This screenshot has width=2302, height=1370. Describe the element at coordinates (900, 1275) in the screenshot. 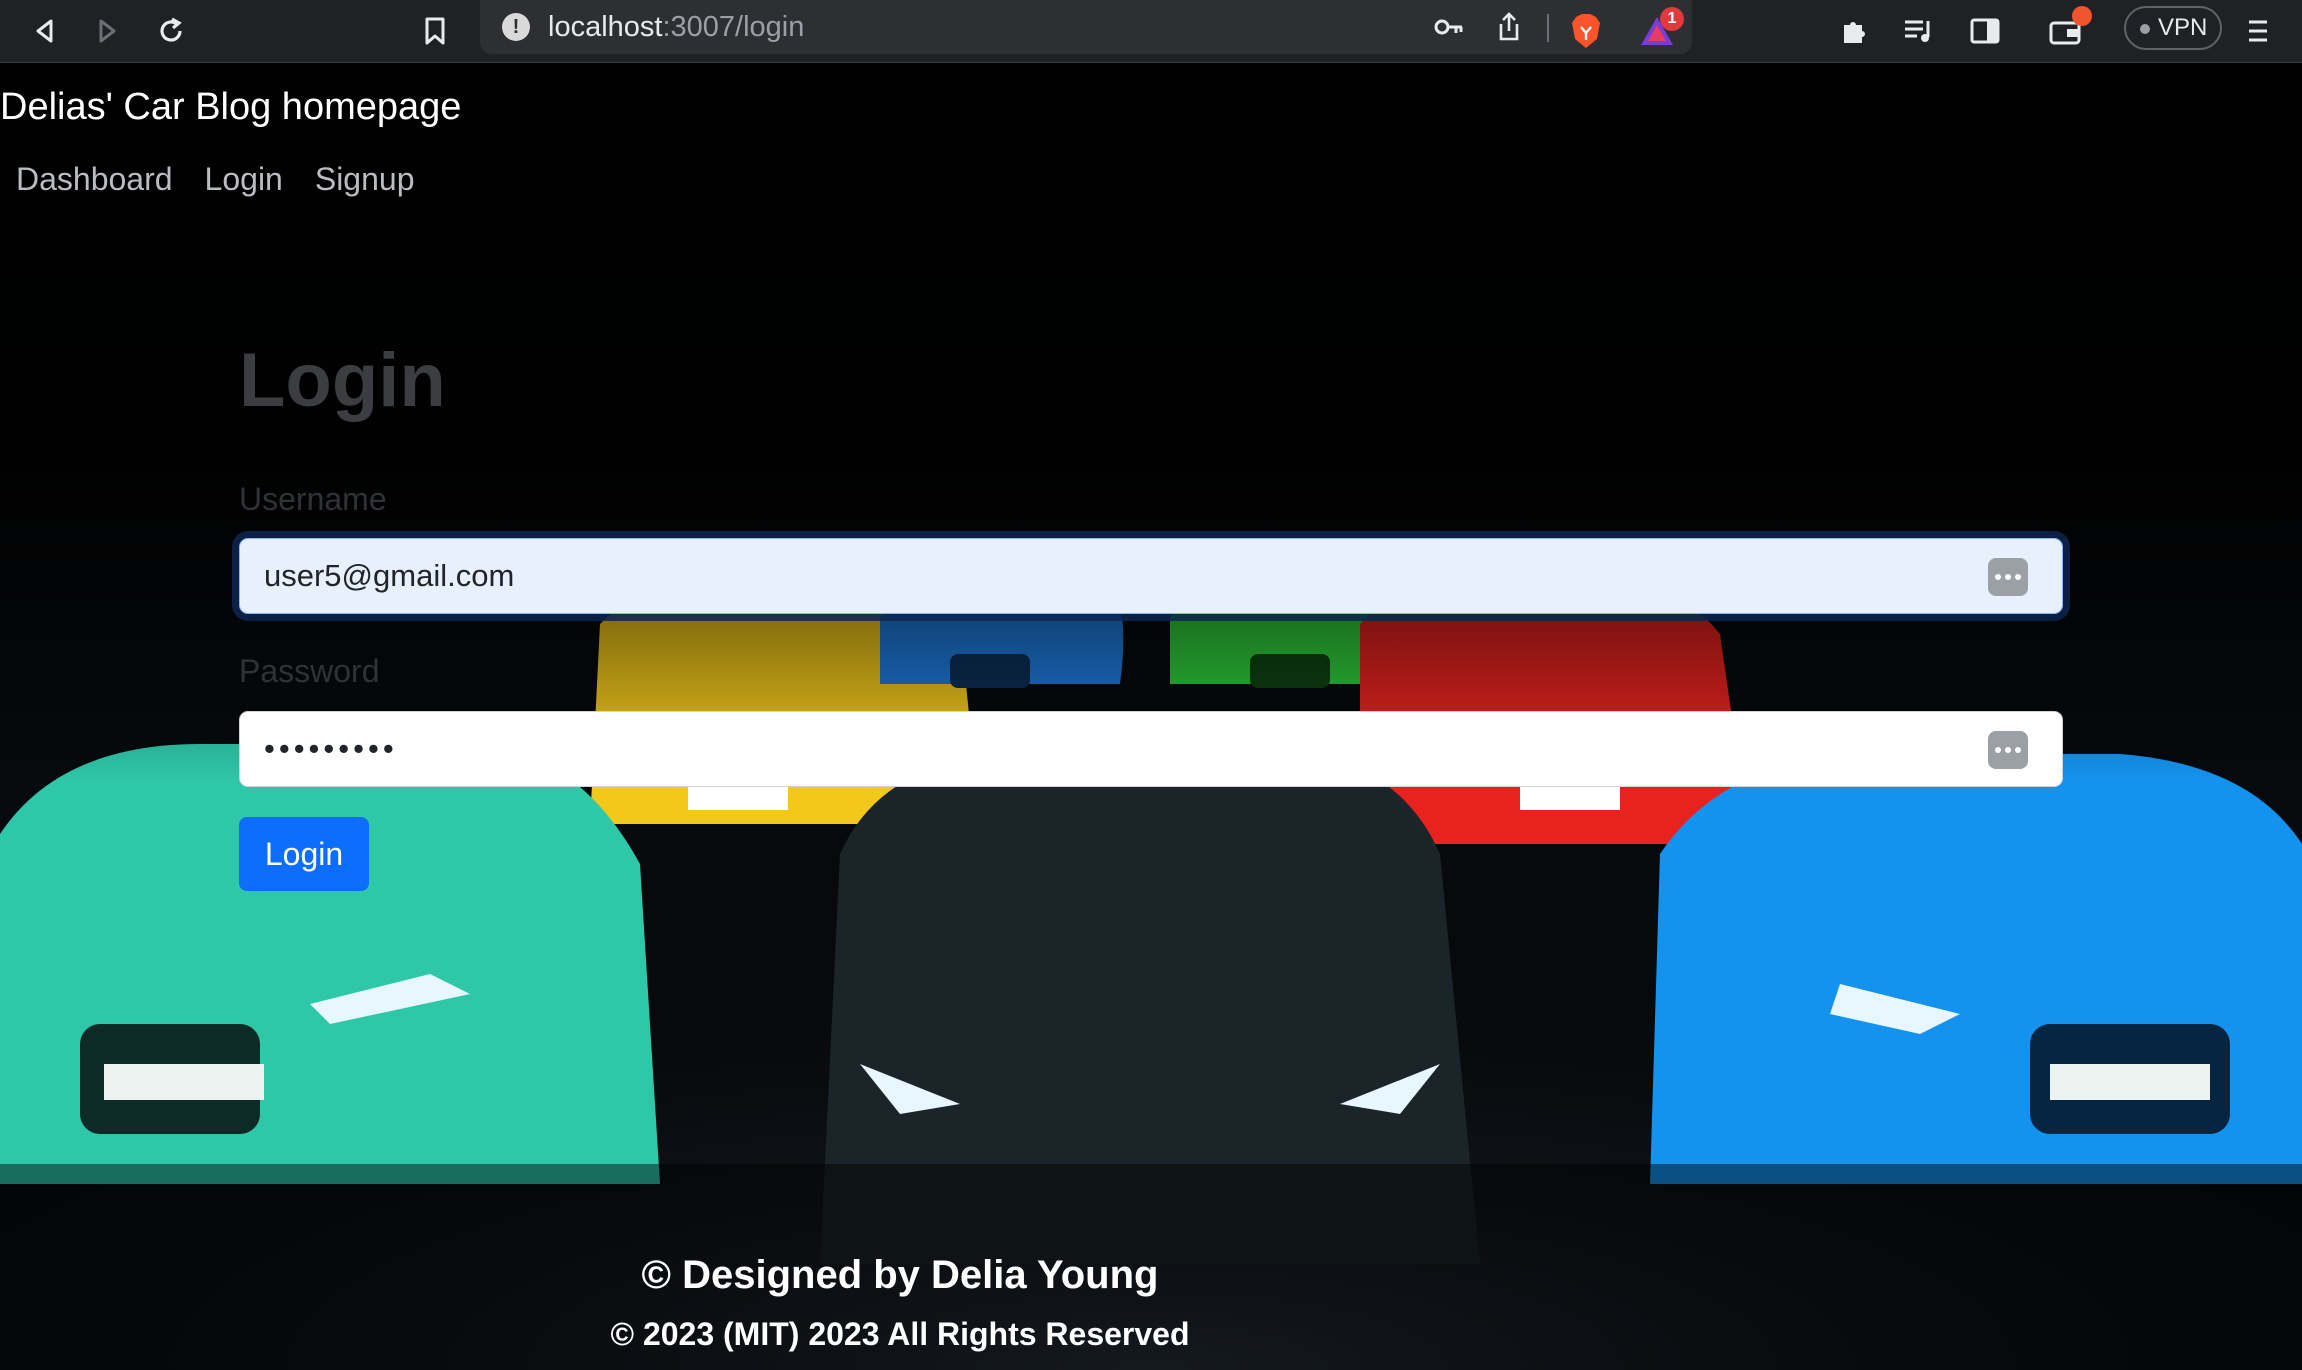

I see `footer-designed-by: © Designed by Delia Young` at that location.